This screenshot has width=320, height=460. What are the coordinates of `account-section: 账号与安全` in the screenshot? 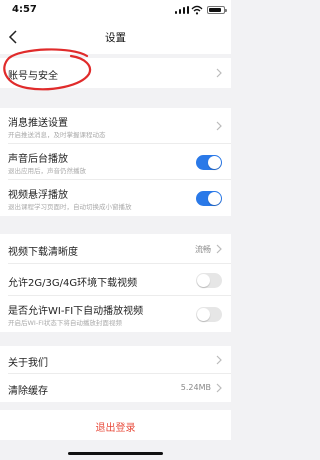 It's located at (115, 73).